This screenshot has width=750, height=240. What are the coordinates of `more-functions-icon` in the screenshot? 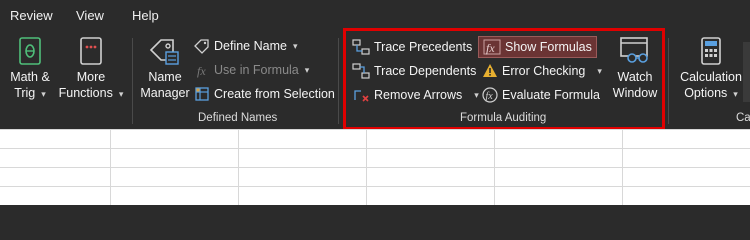 It's located at (91, 51).